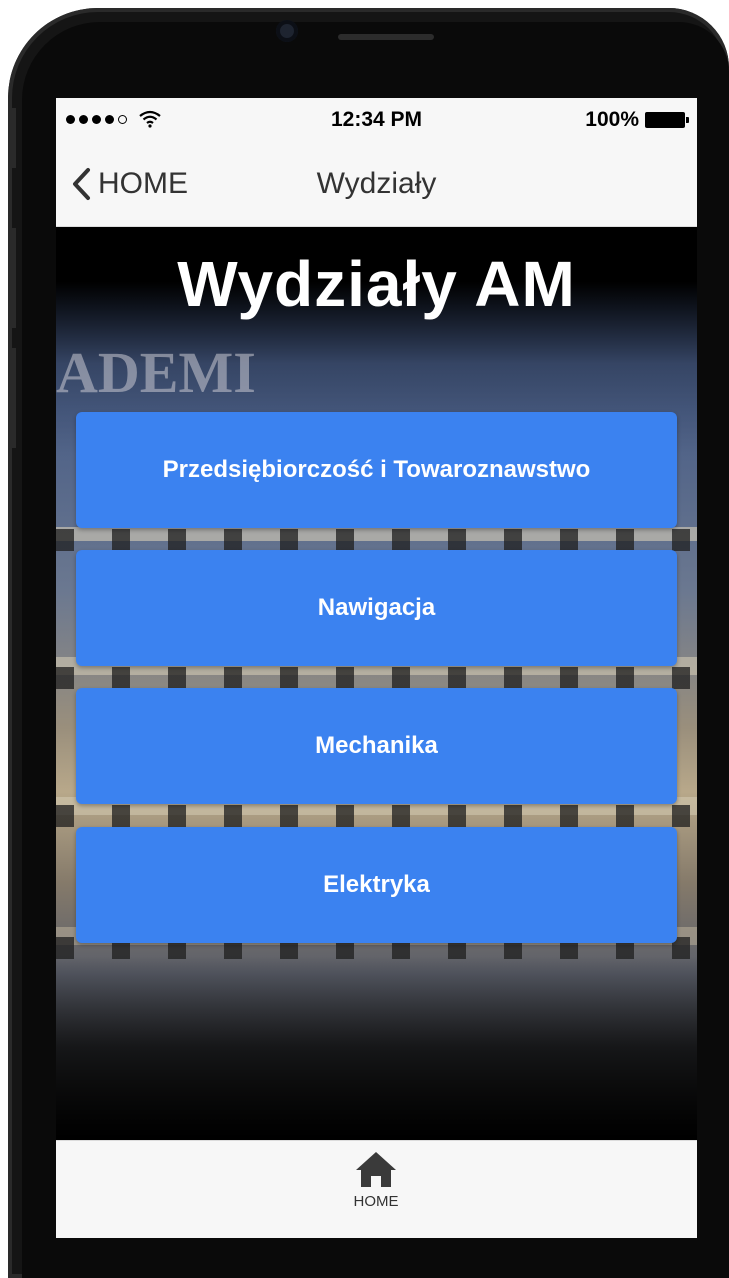 This screenshot has width=729, height=1278. Describe the element at coordinates (156, 372) in the screenshot. I see `building-sign-text: ADEMI` at that location.